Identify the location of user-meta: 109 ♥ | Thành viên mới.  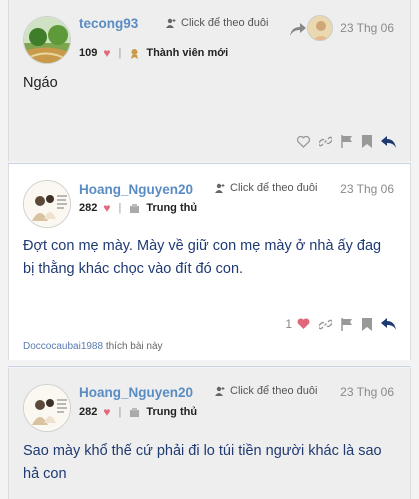
(153, 53).